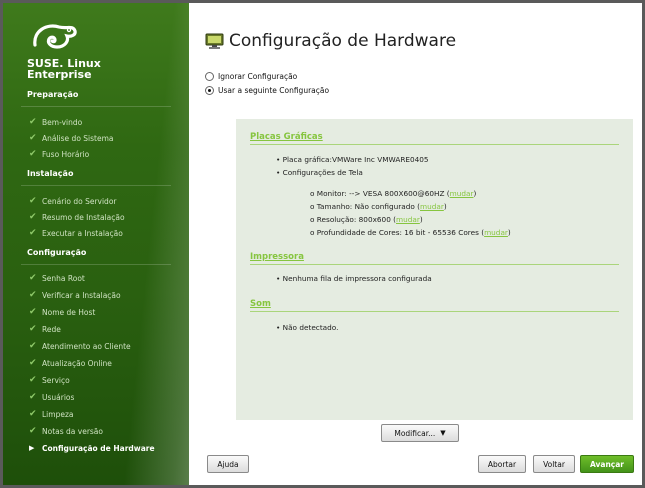 The width and height of the screenshot is (645, 488). What do you see at coordinates (50, 173) in the screenshot?
I see `section-instalacao: Instalação` at bounding box center [50, 173].